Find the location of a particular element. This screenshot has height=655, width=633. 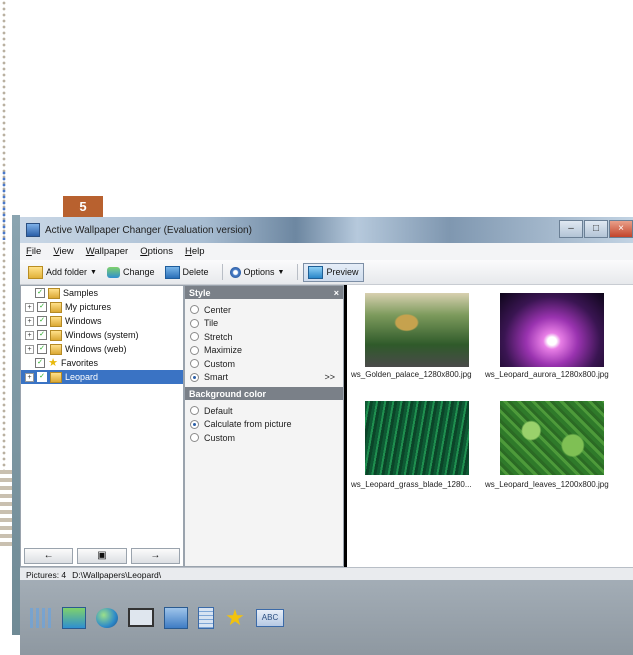

tree-item-samples: ✓ Samples is located at coordinates (102, 293).